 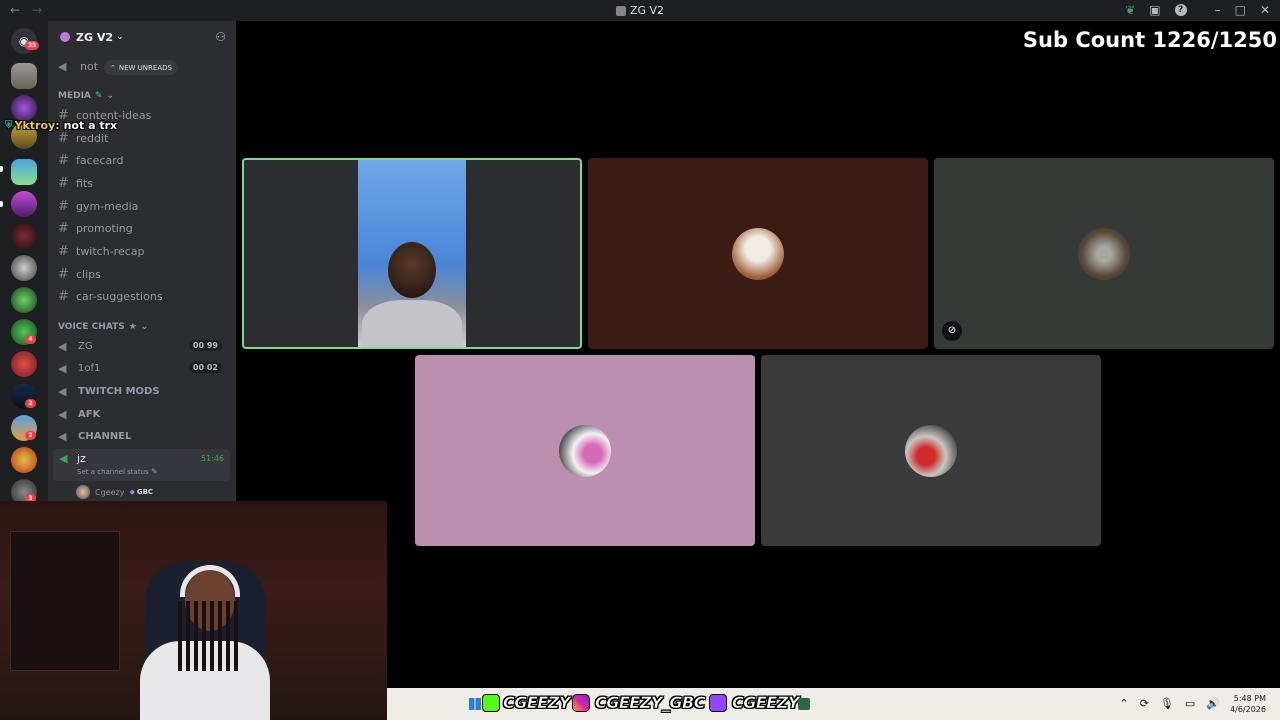 What do you see at coordinates (89, 414) in the screenshot?
I see `channel-name: AFK` at bounding box center [89, 414].